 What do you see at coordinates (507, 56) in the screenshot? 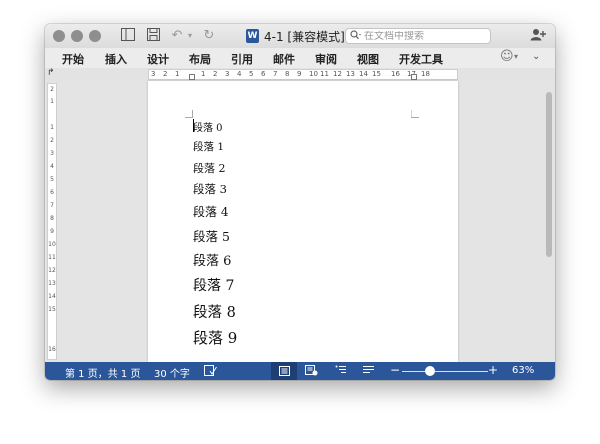
I see `smiley-feedback-icon: ☺` at bounding box center [507, 56].